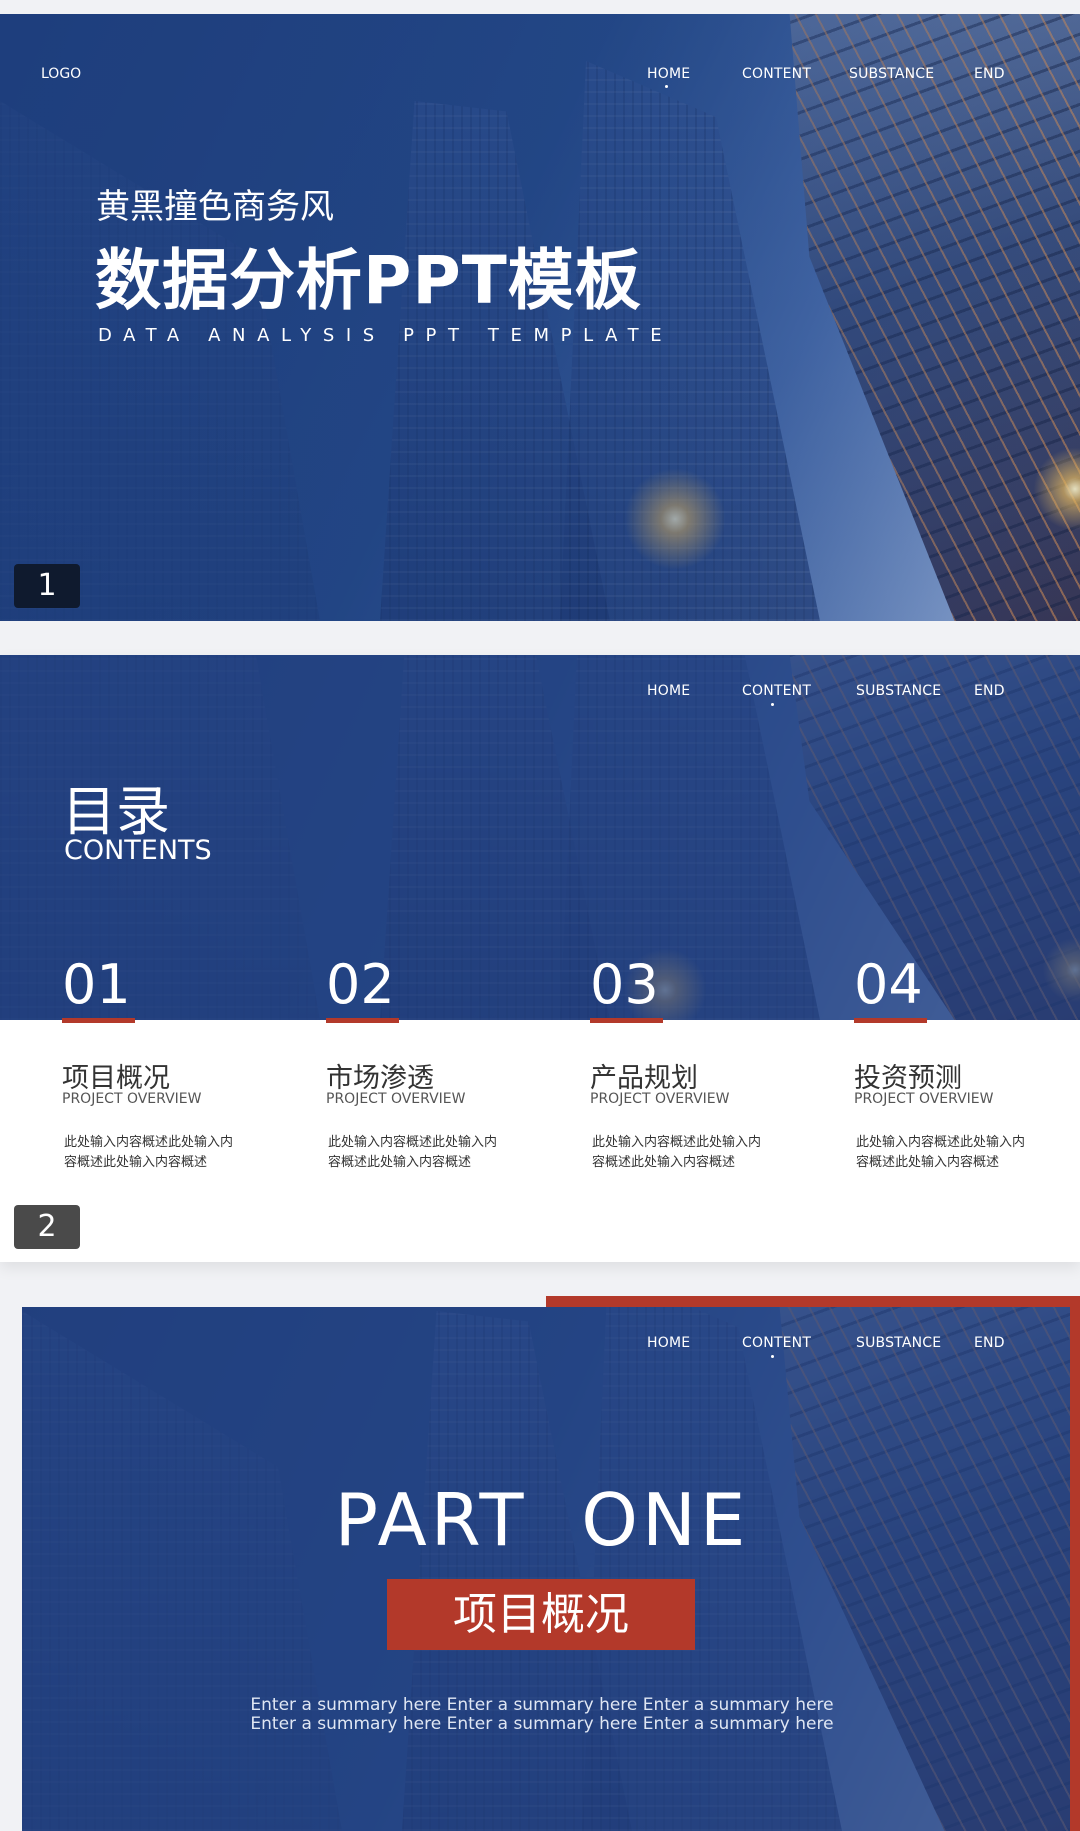  Describe the element at coordinates (644, 1078) in the screenshot. I see `toc-title: 产品规划` at that location.